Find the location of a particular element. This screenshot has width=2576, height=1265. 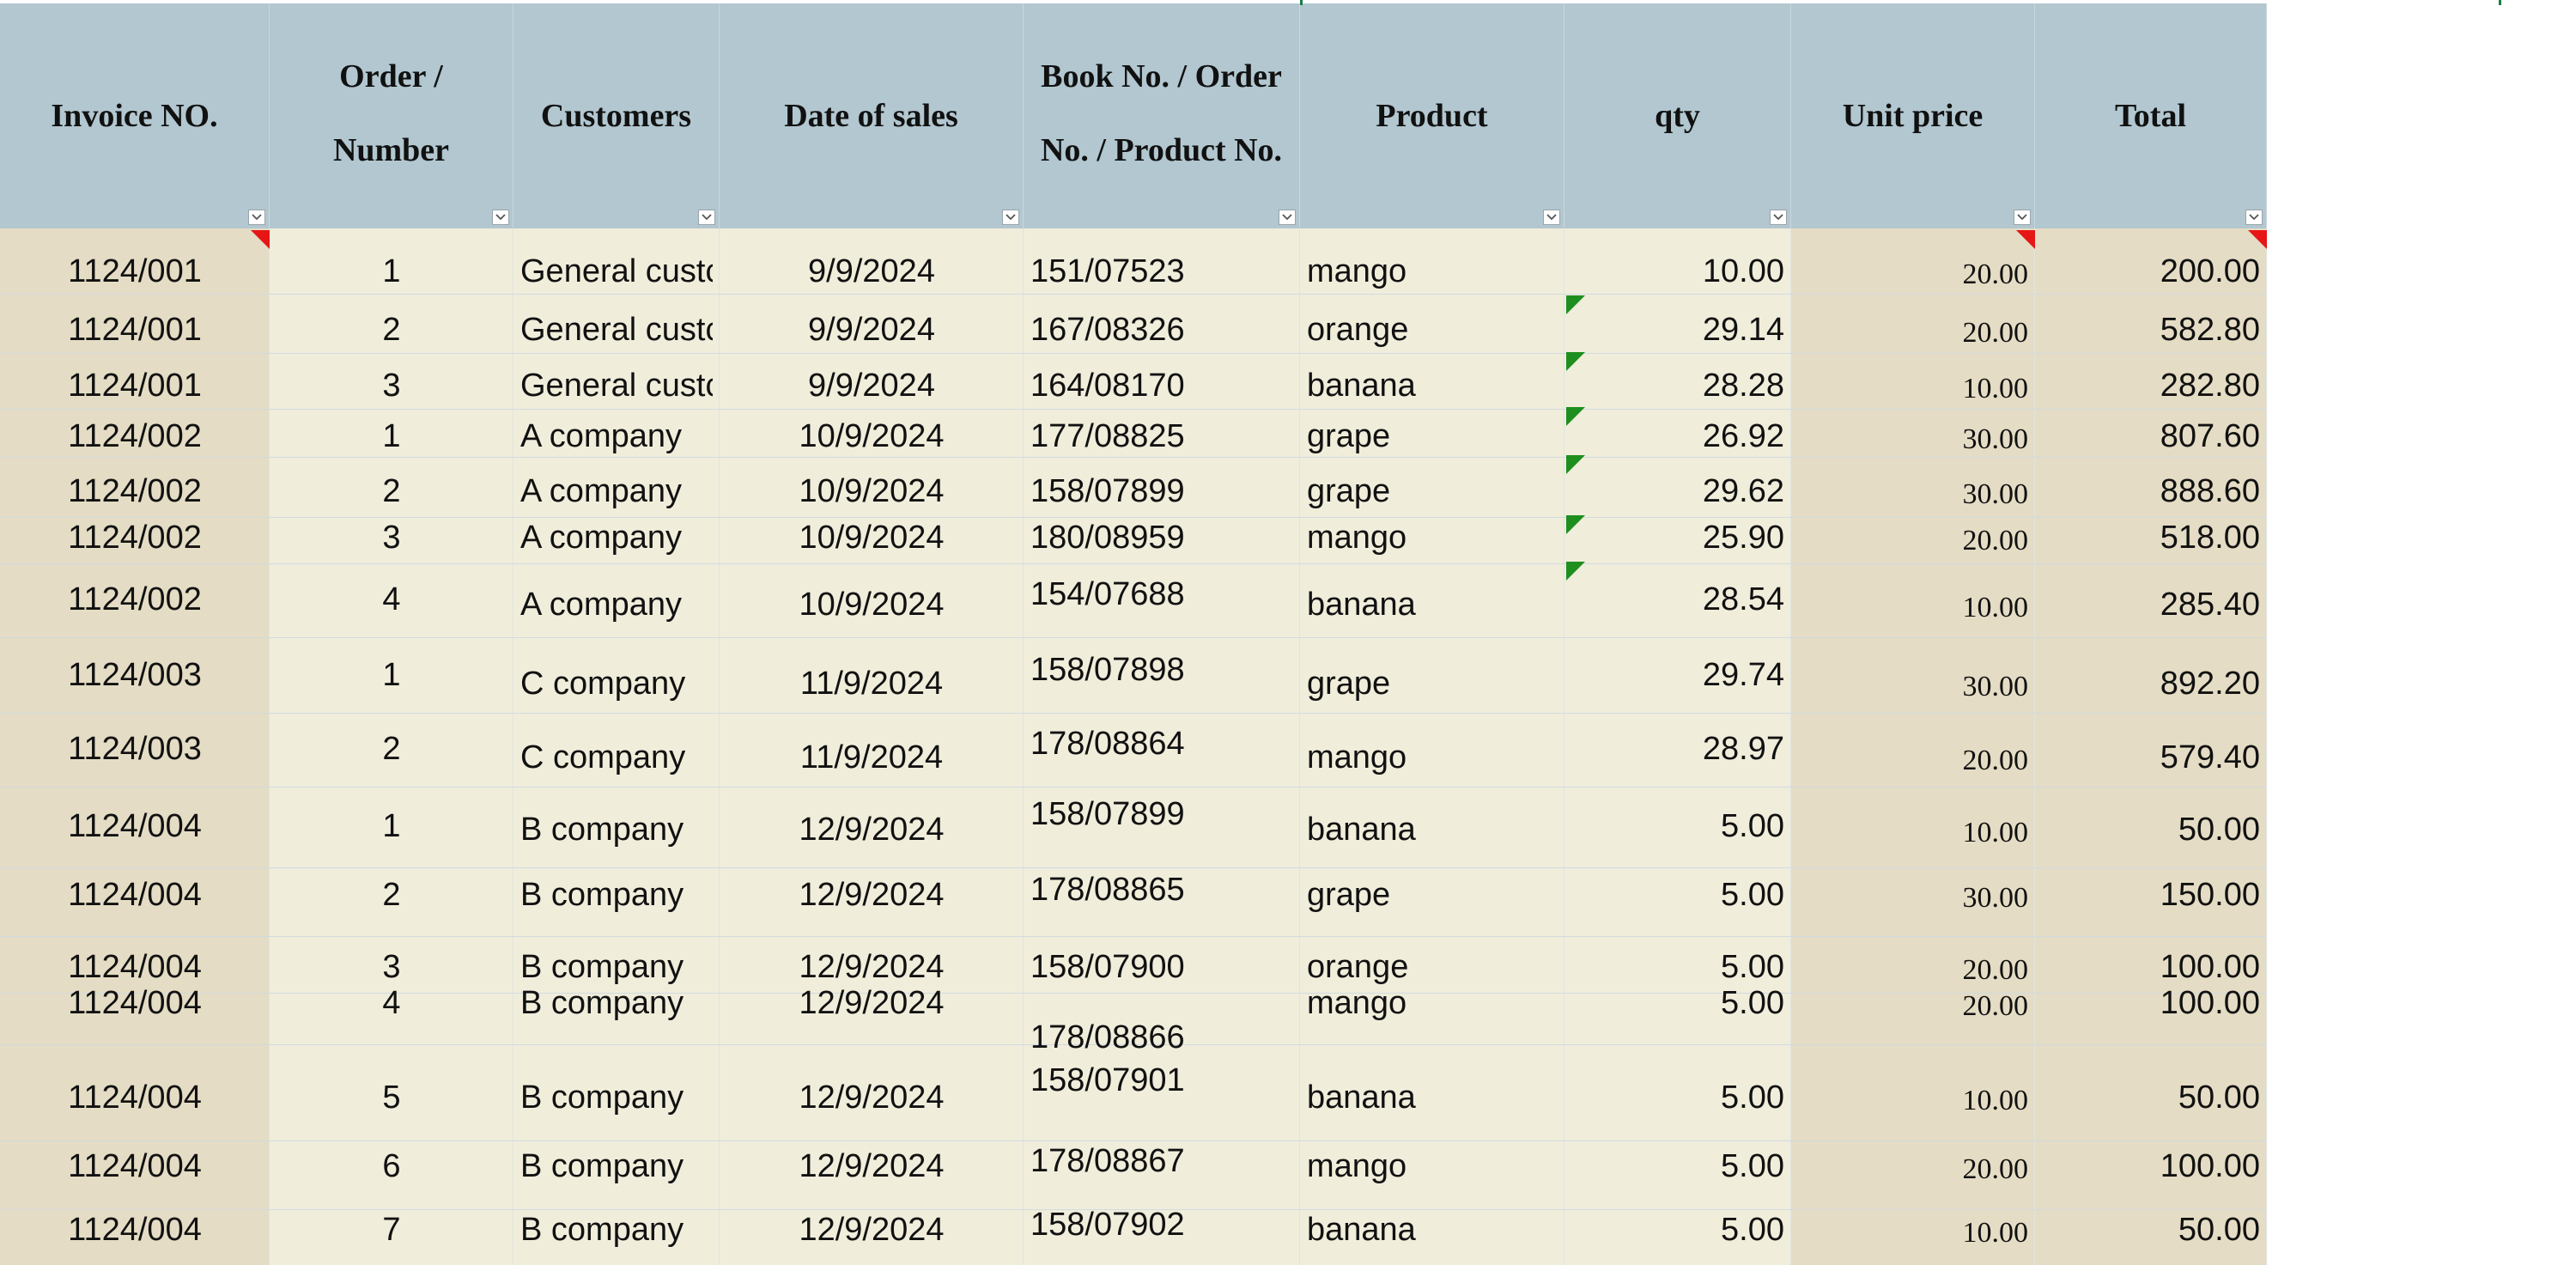

cell-book: 178/08864 is located at coordinates (1162, 744).